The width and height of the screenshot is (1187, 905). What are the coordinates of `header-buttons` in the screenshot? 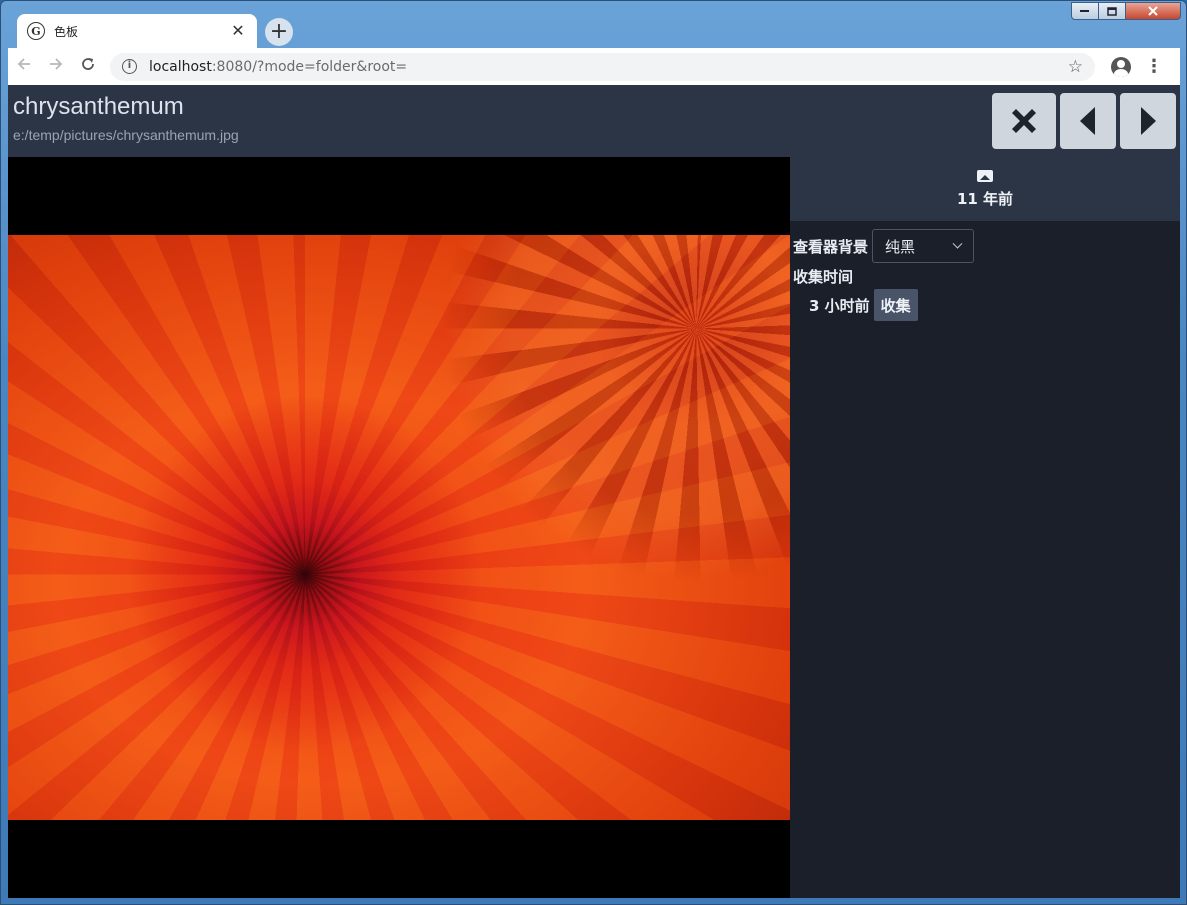 It's located at (1084, 121).